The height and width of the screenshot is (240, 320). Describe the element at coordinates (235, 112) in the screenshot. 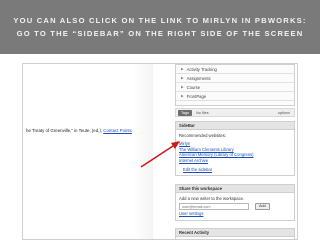

I see `tags-row: Tags No files options` at that location.